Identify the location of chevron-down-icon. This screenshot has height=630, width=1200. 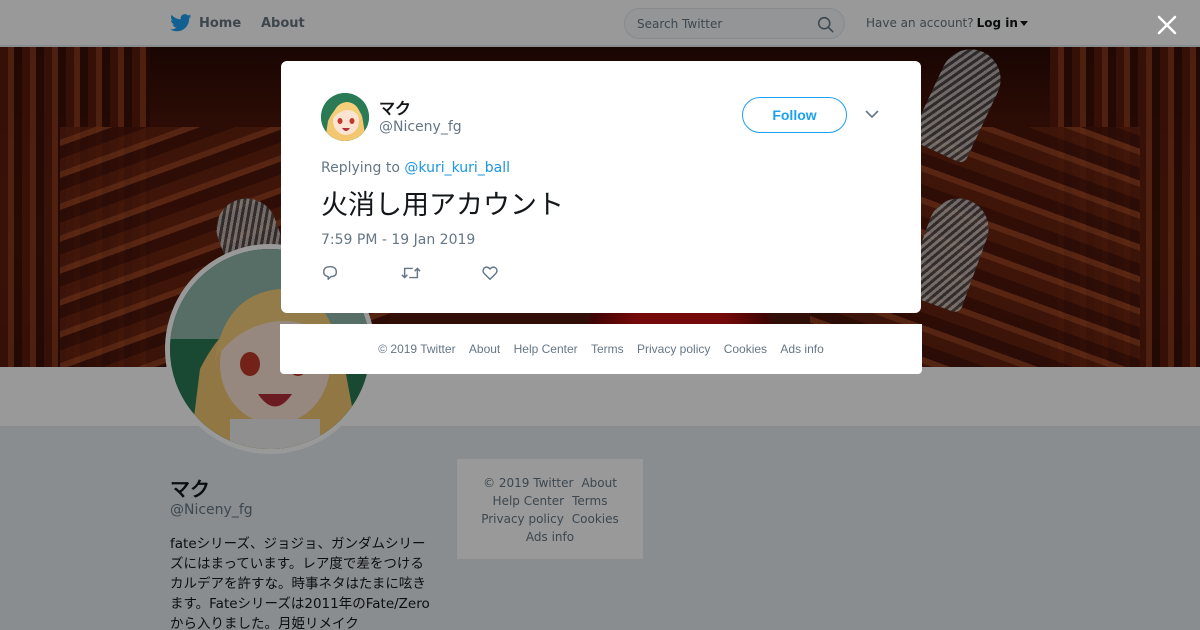
(872, 114).